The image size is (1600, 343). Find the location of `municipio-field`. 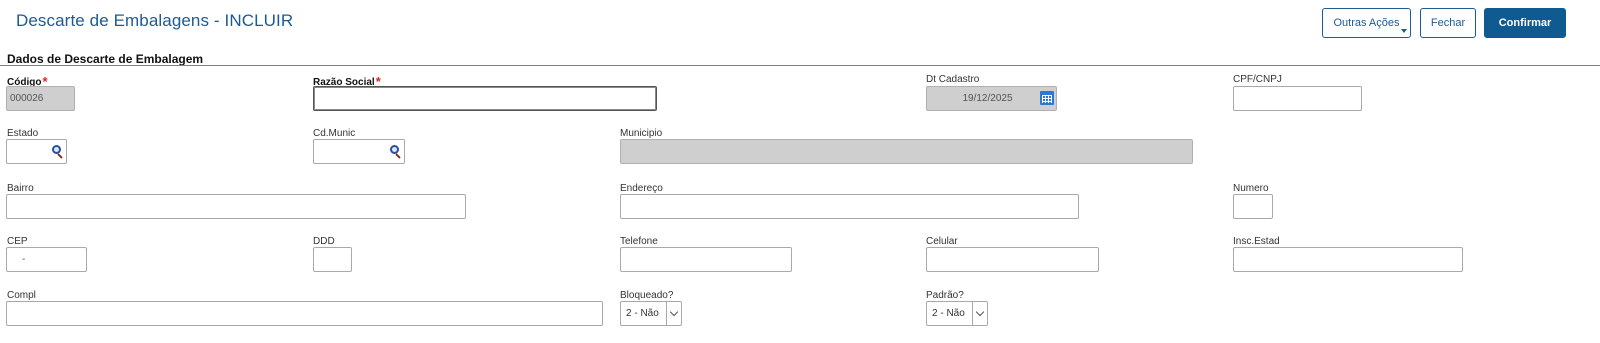

municipio-field is located at coordinates (906, 151).